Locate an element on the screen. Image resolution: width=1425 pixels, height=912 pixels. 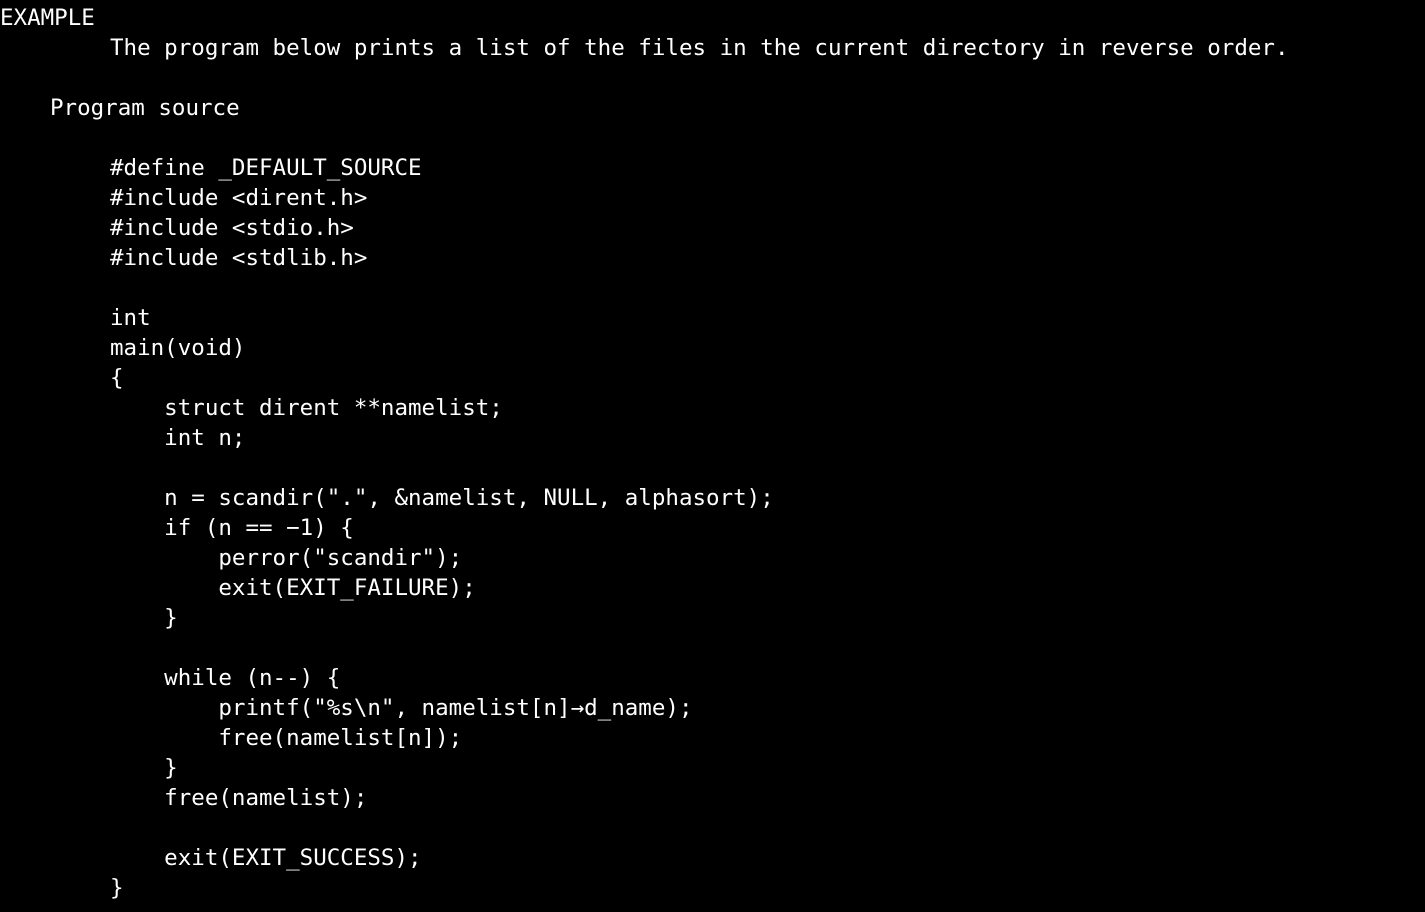
code-line: #include <stdio.h> is located at coordinates (232, 228).